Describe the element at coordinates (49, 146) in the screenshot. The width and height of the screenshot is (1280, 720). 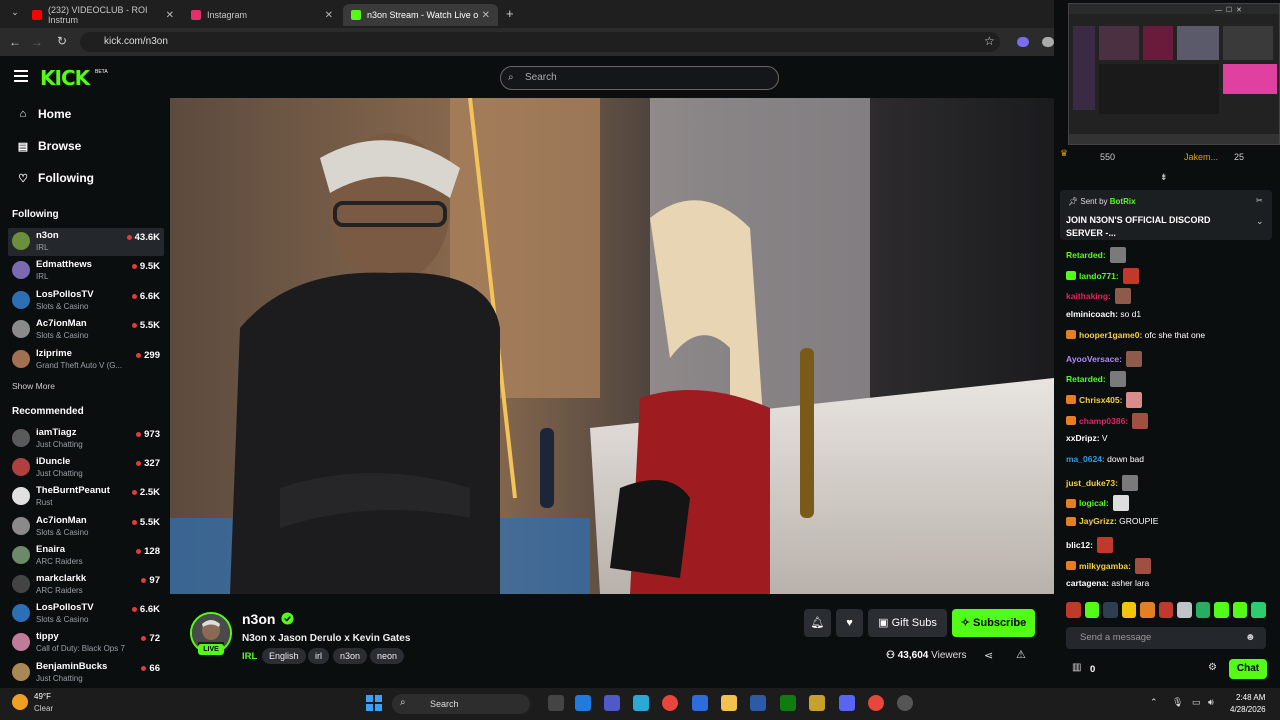
I see `nav-browse: ▤ Browse` at that location.